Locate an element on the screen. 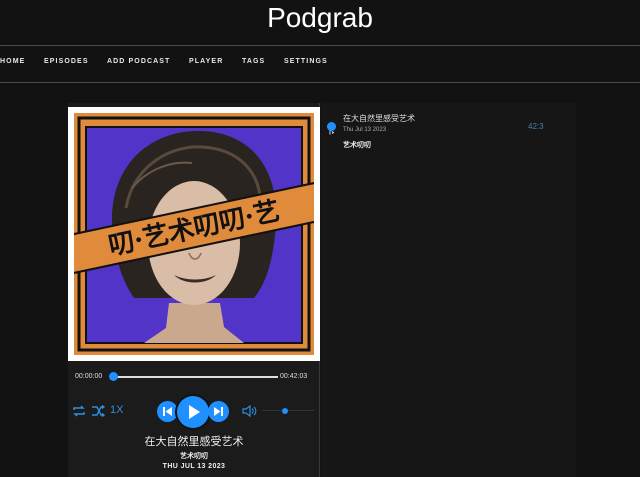  total-time: 00:42:03 is located at coordinates (294, 376).